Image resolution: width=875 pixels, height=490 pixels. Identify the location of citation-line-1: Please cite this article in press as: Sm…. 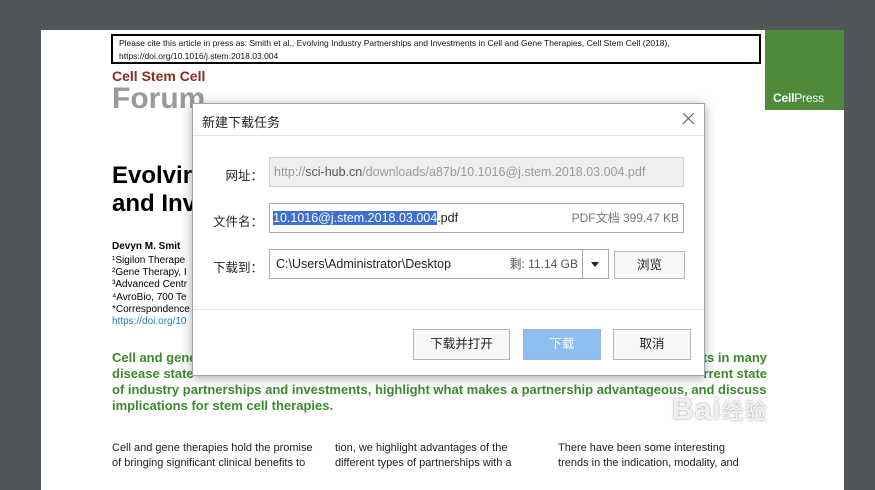
(394, 43).